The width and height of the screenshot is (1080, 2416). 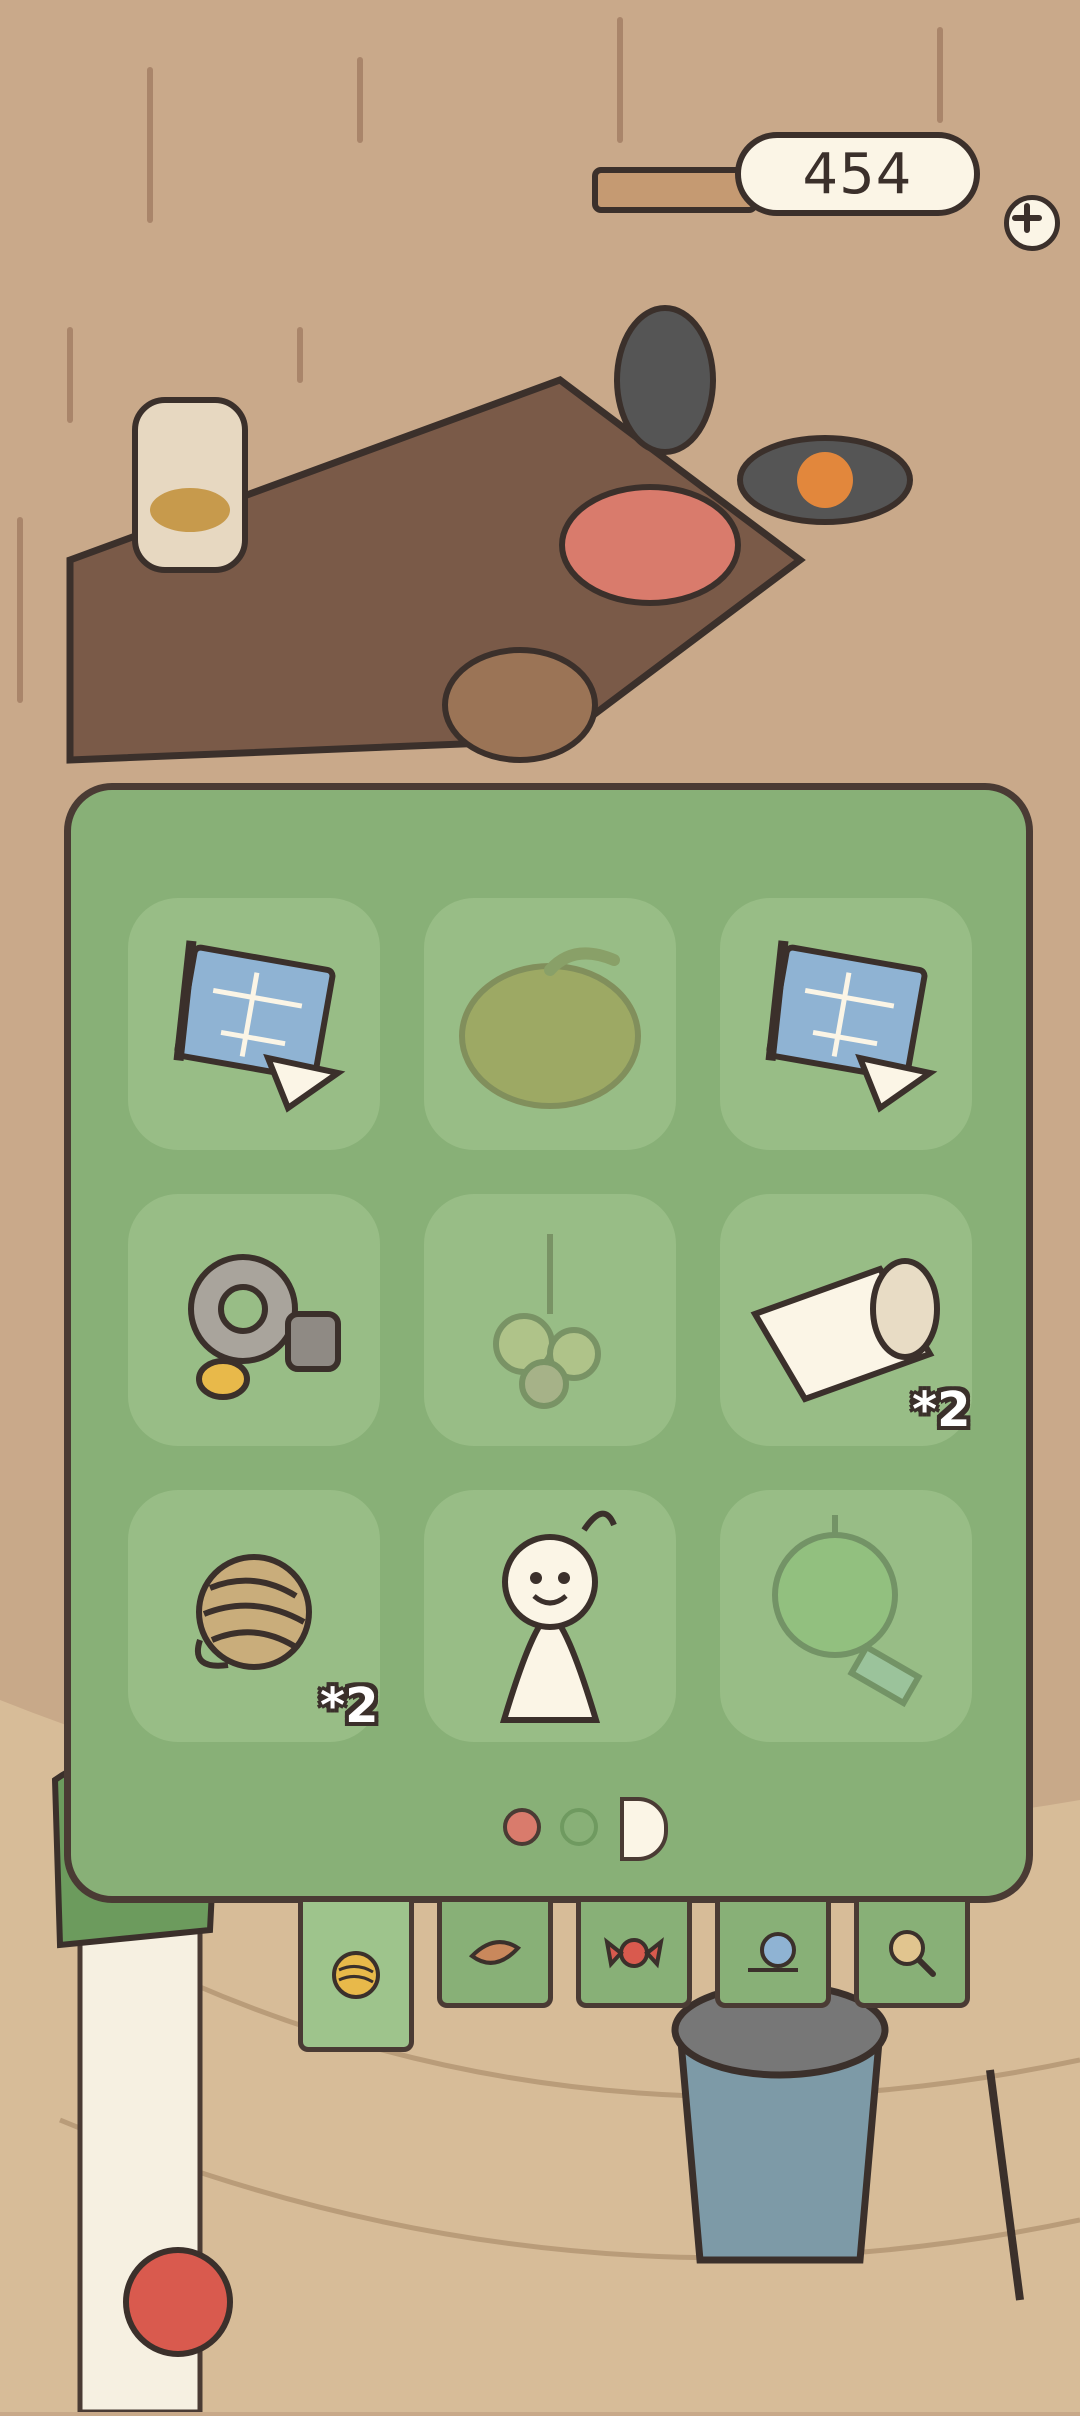 What do you see at coordinates (558, 1616) in the screenshot?
I see `teru-teru-bozu-icon` at bounding box center [558, 1616].